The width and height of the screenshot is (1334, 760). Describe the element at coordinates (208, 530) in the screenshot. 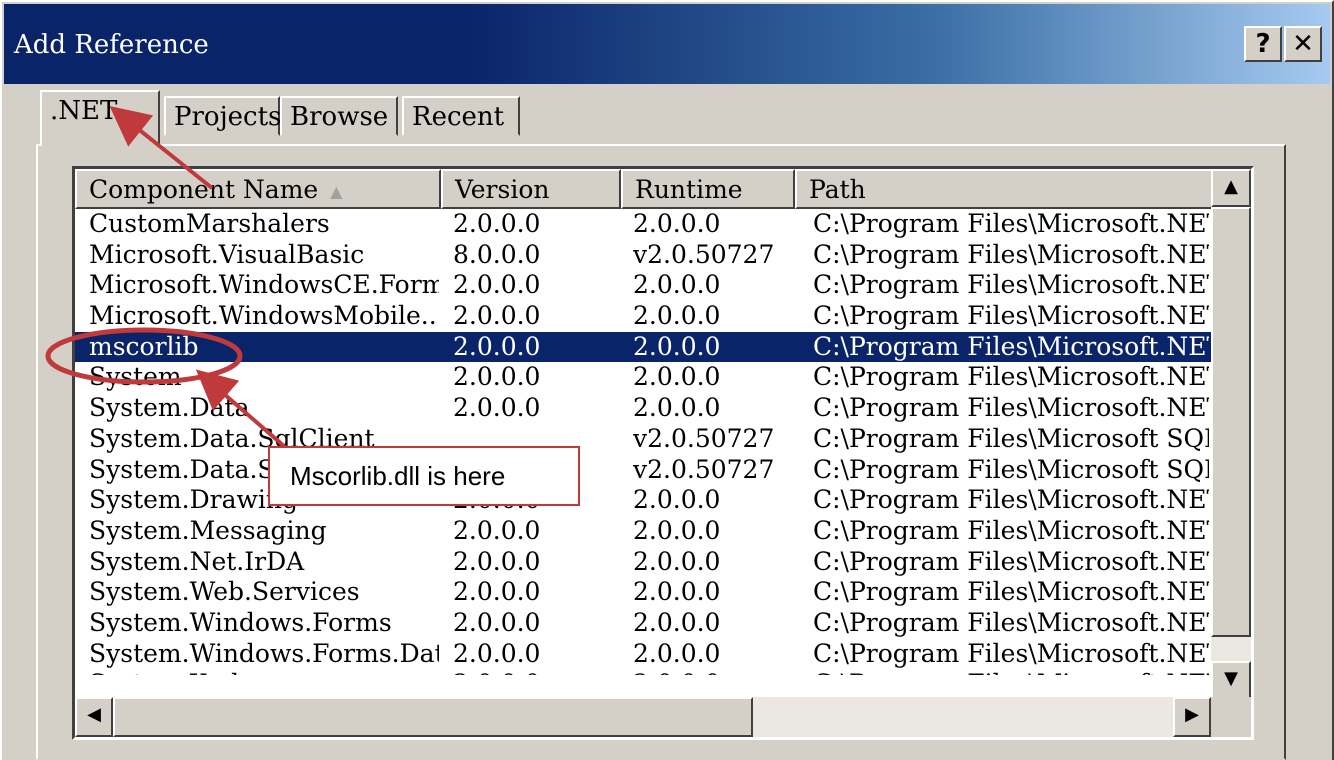

I see `cell-name: System.Messaging` at that location.